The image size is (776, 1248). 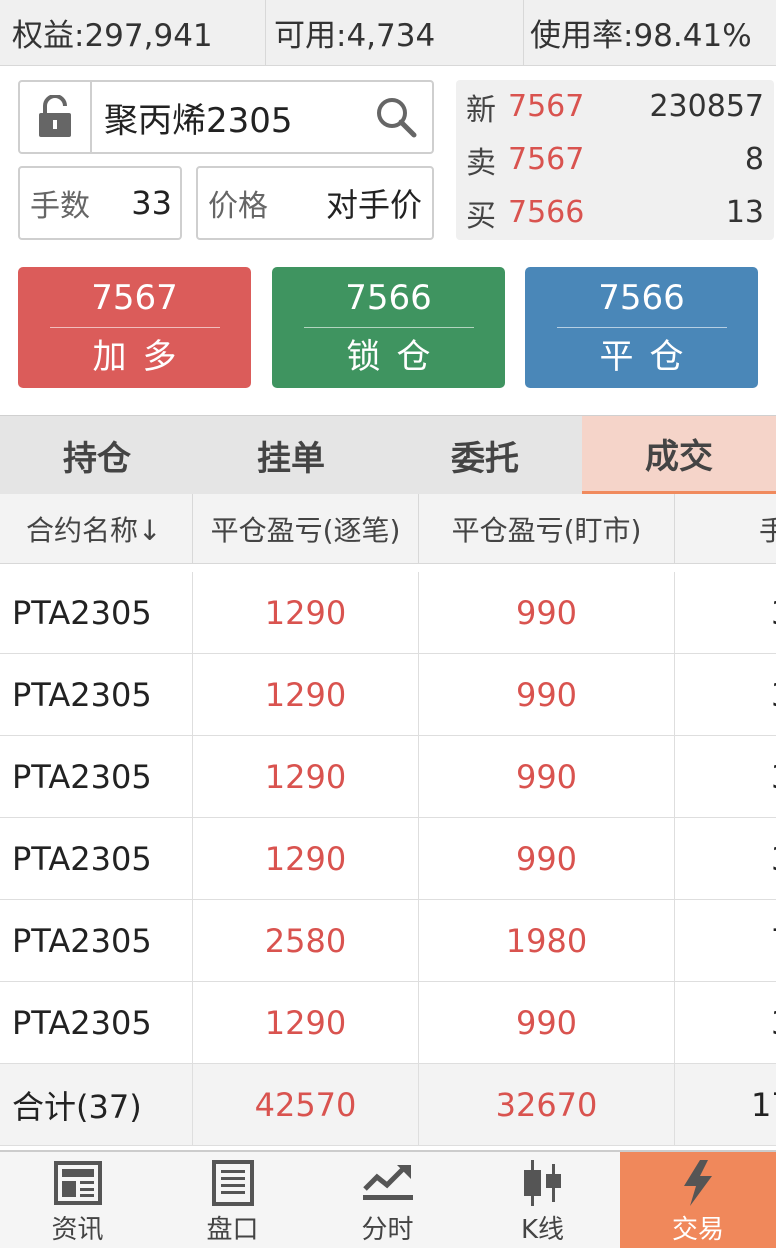 I want to click on lightning-icon, so click(x=698, y=1183).